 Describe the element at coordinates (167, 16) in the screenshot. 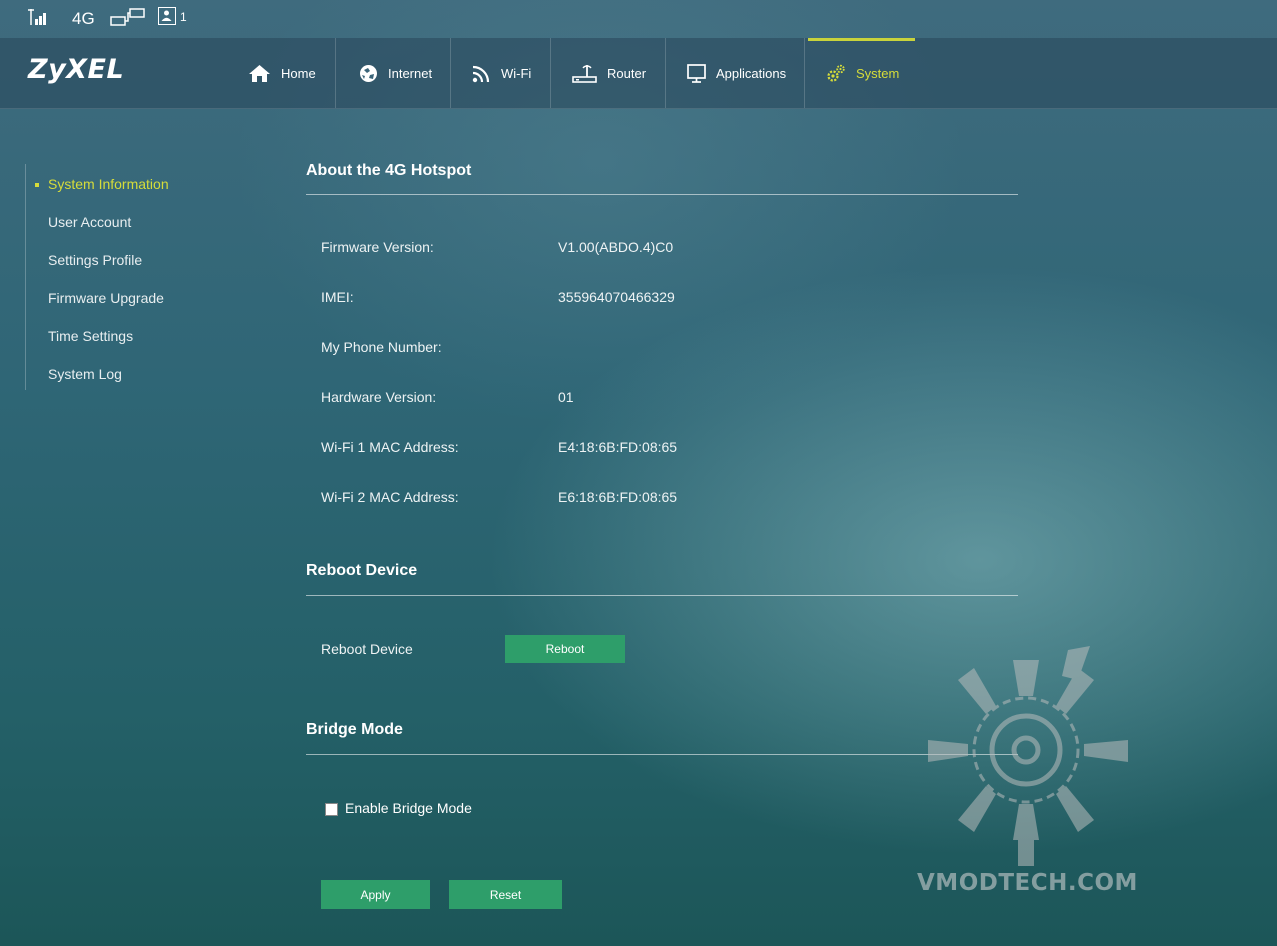

I see `connected-users-icon` at that location.